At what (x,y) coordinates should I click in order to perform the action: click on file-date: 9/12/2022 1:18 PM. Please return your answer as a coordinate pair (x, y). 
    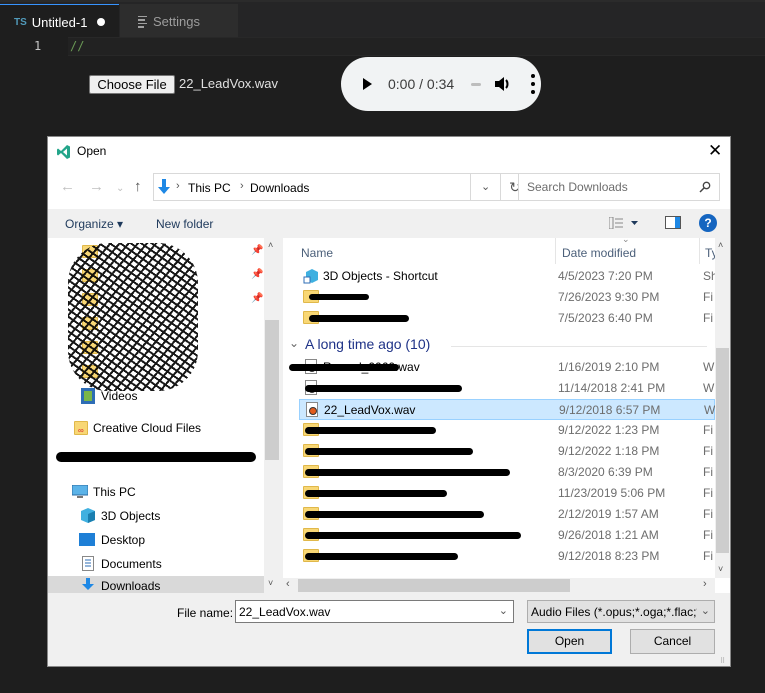
    Looking at the image, I should click on (609, 451).